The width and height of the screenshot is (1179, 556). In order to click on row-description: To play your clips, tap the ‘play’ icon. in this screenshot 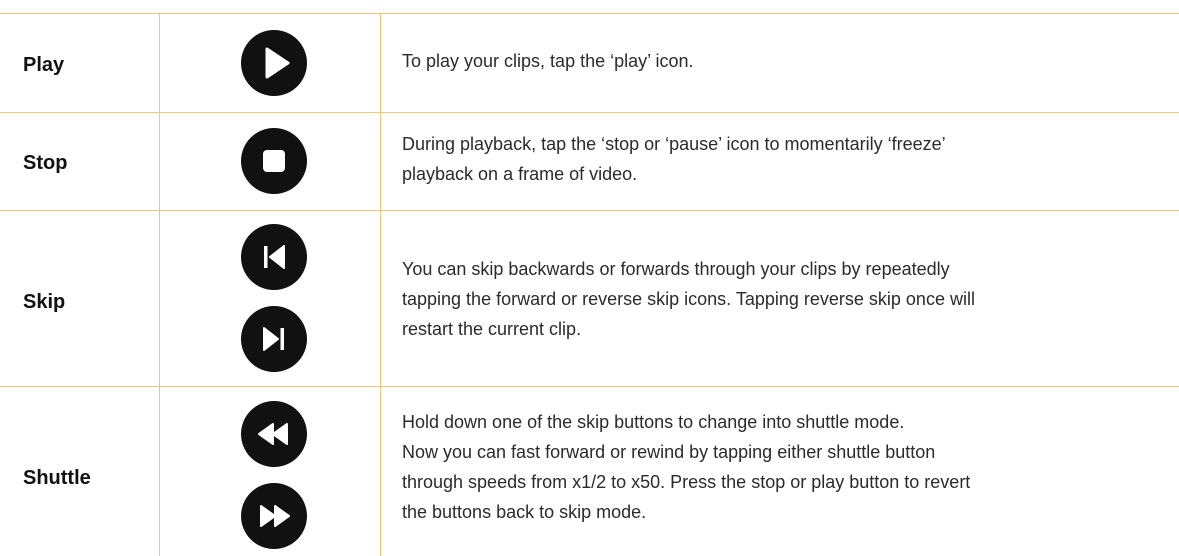, I will do `click(787, 61)`.